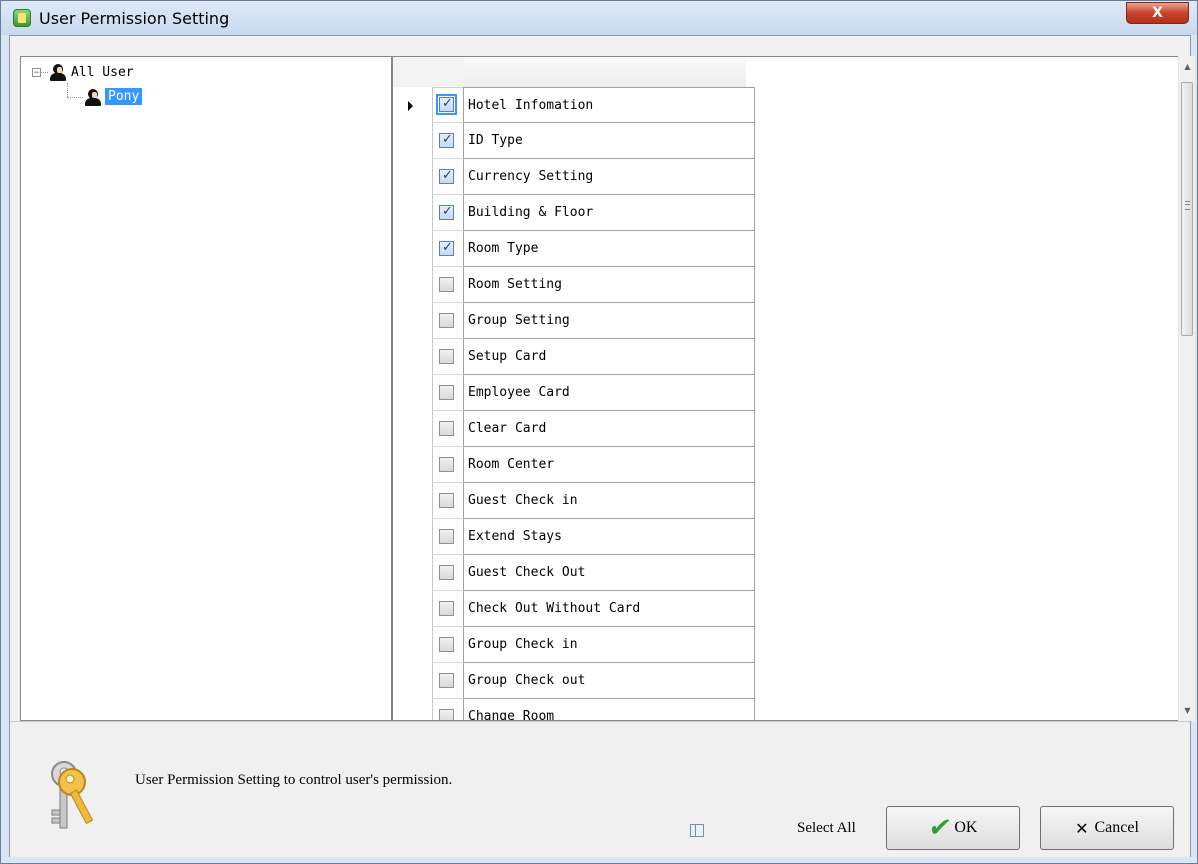  I want to click on table-row: Group Check out, so click(574, 681).